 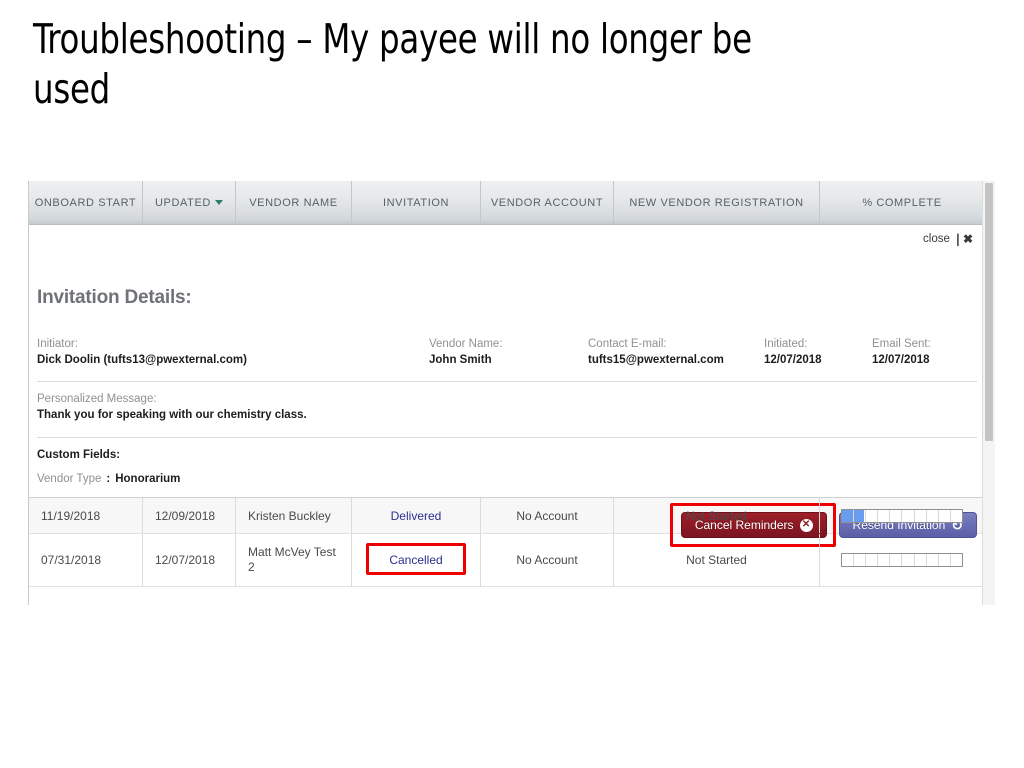 I want to click on column-header-label: INVITATION, so click(x=416, y=202).